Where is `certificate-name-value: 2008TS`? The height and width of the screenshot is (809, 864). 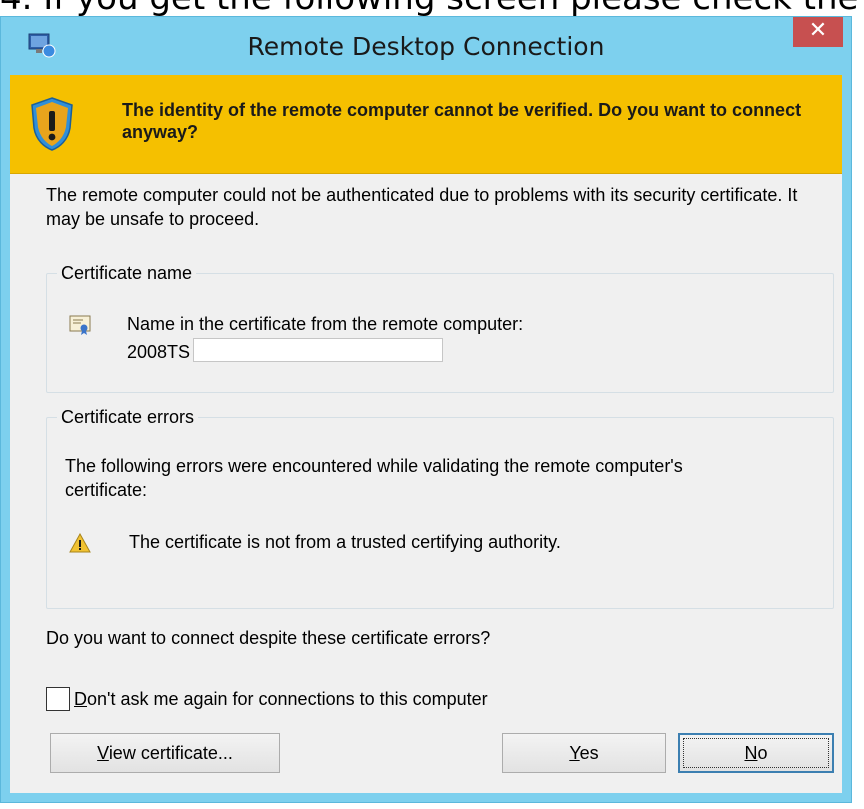
certificate-name-value: 2008TS is located at coordinates (159, 352).